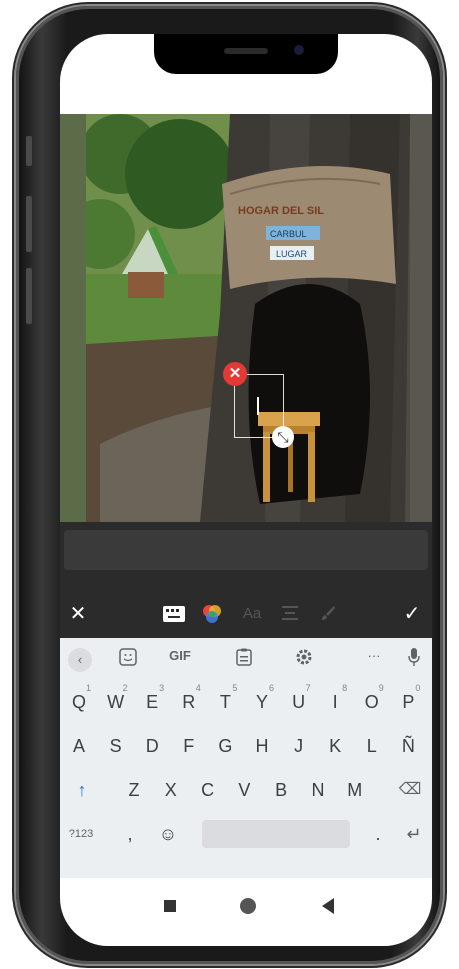  Describe the element at coordinates (292, 254) in the screenshot. I see `sign-text-3: LUGAR` at that location.